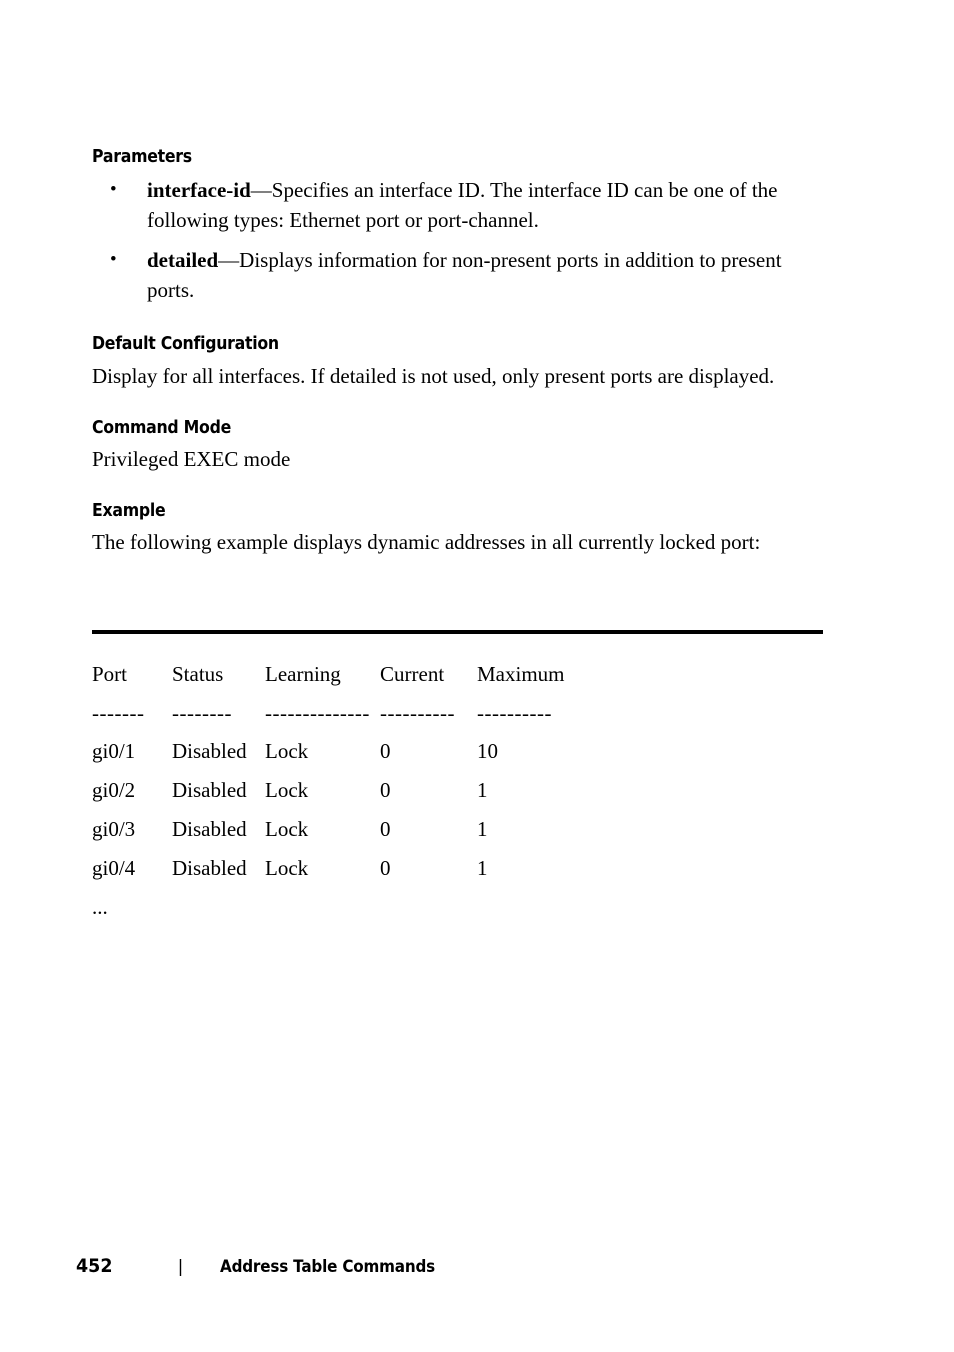  I want to click on cell-port: gi0/2, so click(114, 790).